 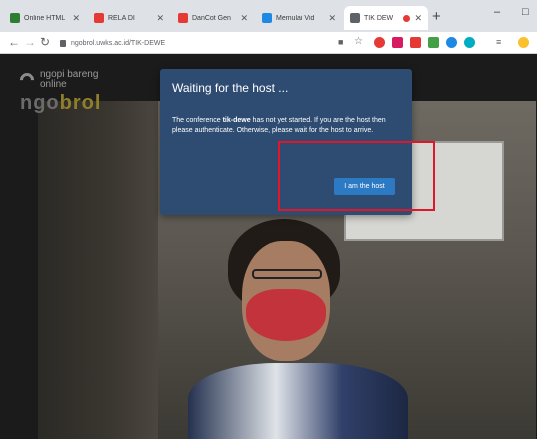 I want to click on forward-icon: →, so click(x=30, y=42).